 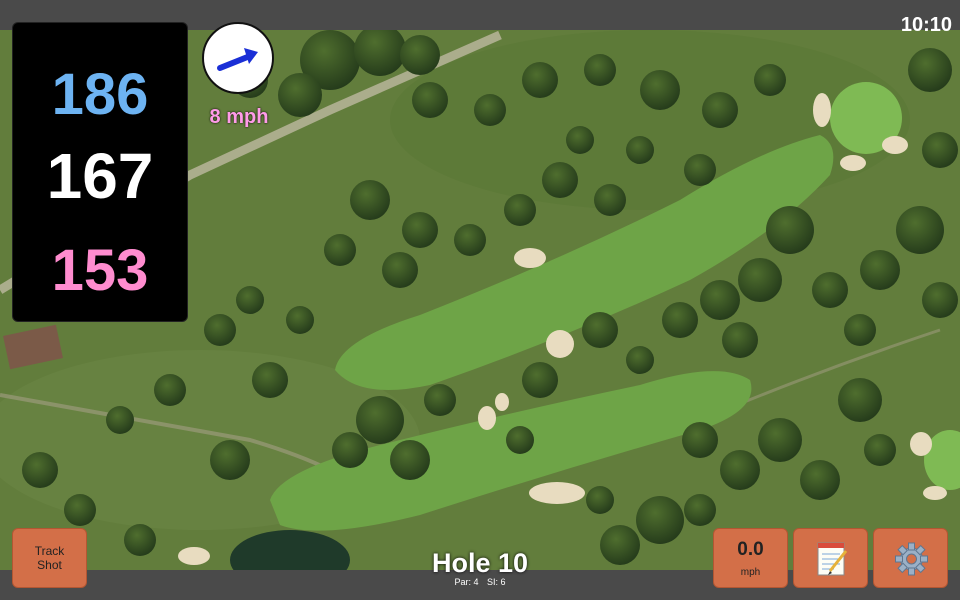 I want to click on notes-button, so click(x=830, y=558).